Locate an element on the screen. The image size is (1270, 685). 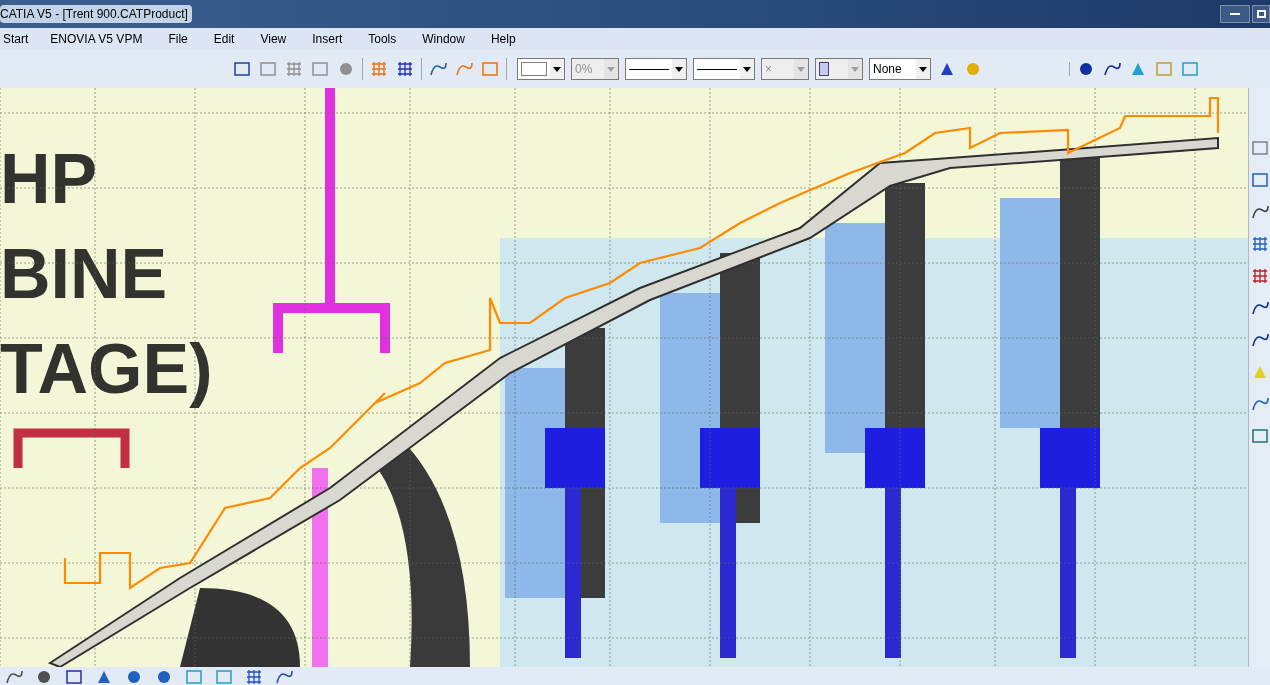
menu-item: Window is located at coordinates (443, 39).